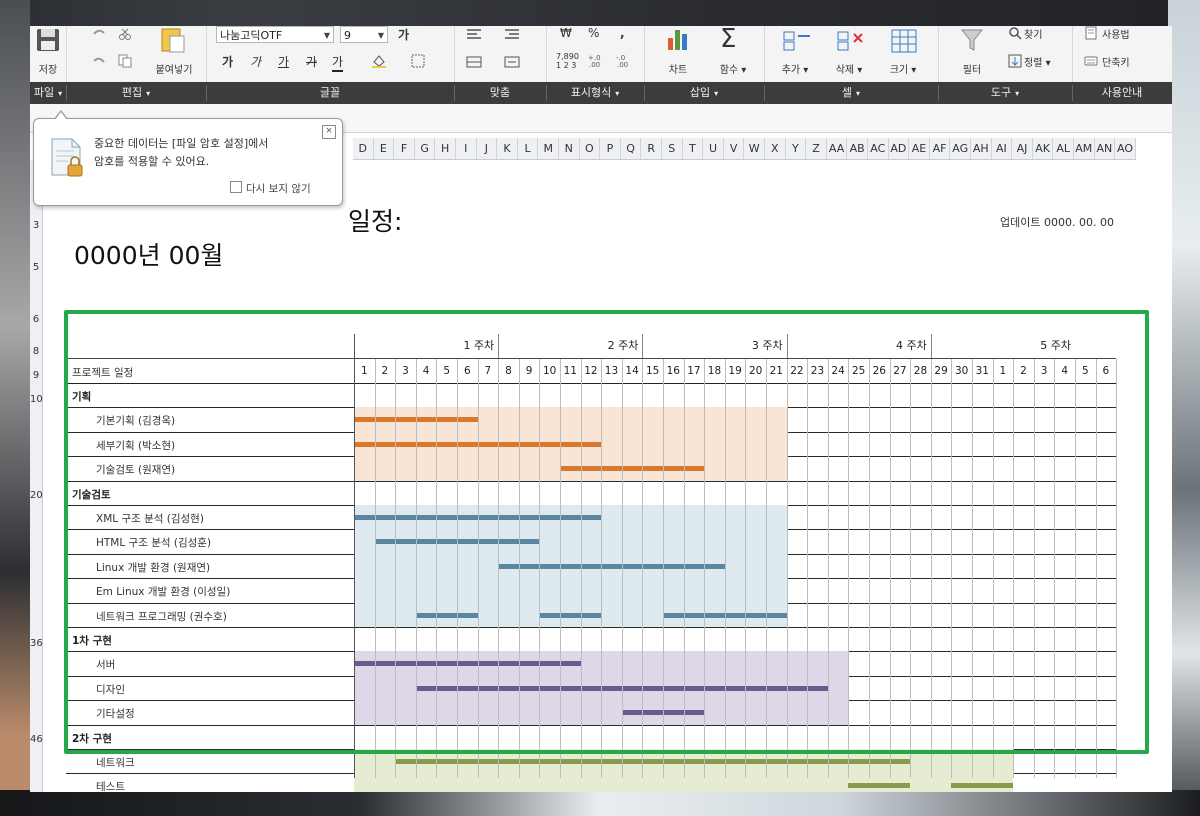 The height and width of the screenshot is (816, 1200). I want to click on filter-button: 필터, so click(972, 68).